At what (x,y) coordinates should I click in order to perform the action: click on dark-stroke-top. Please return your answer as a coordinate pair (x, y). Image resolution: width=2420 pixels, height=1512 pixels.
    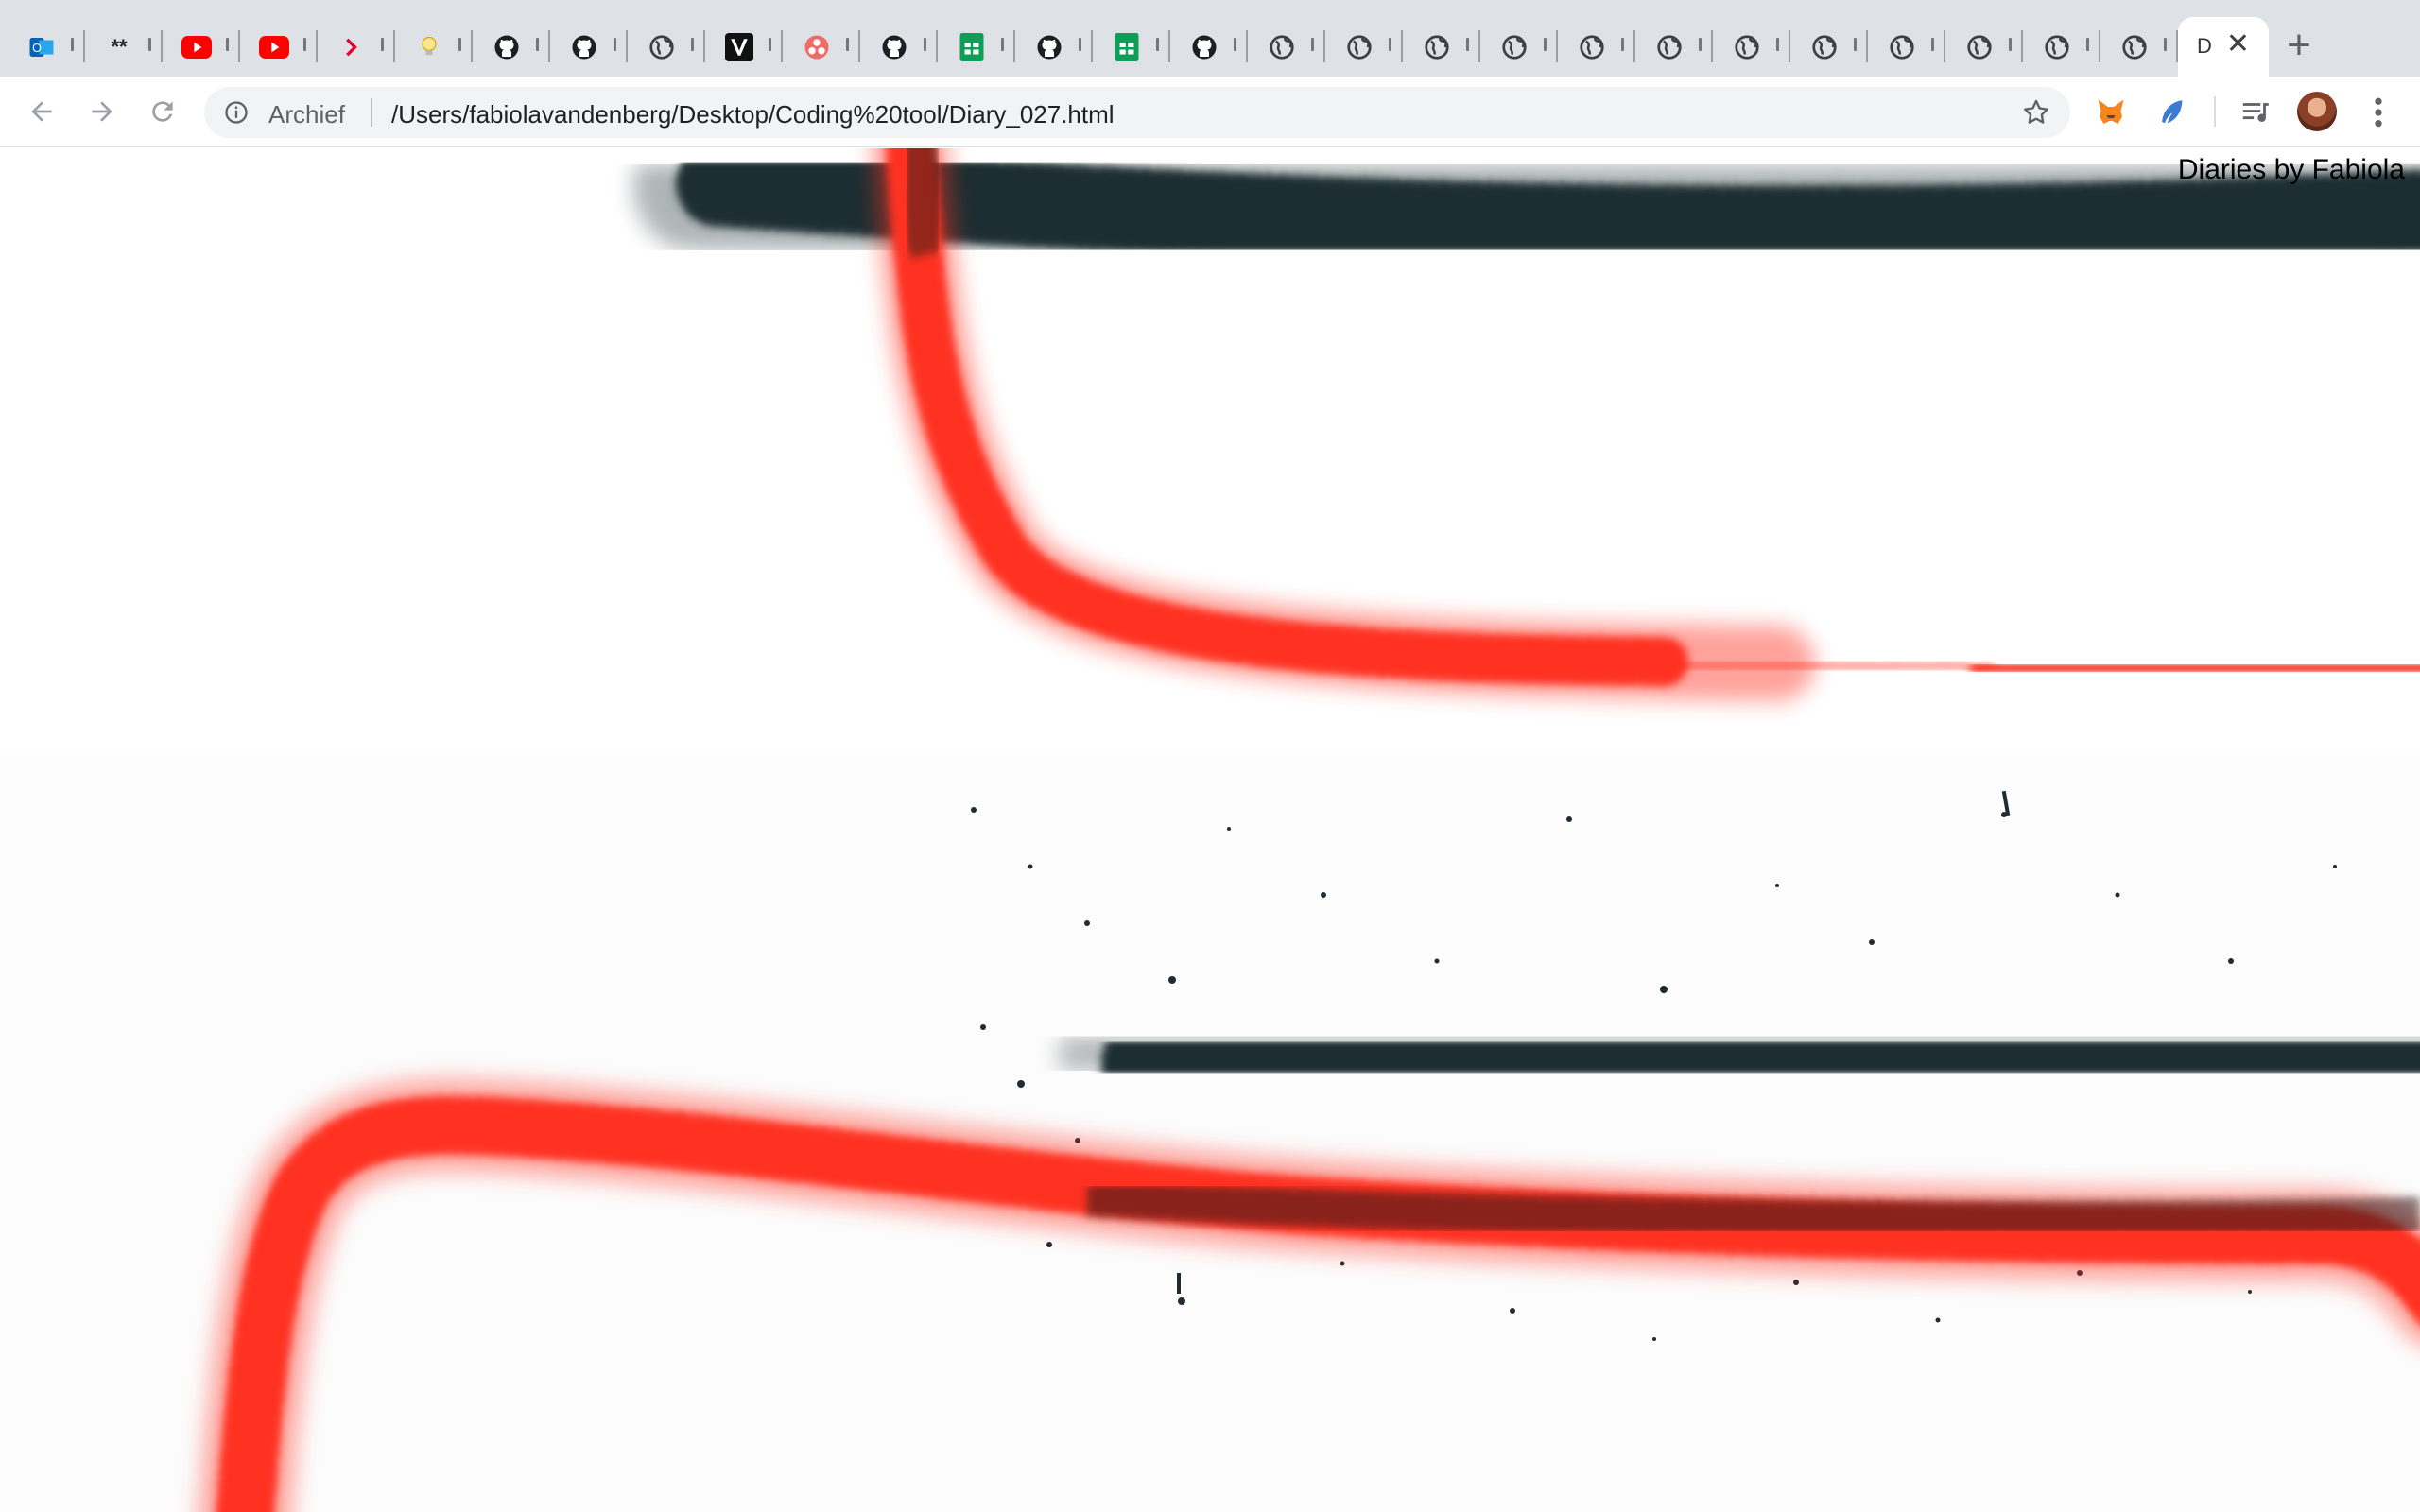
    Looking at the image, I should click on (1526, 222).